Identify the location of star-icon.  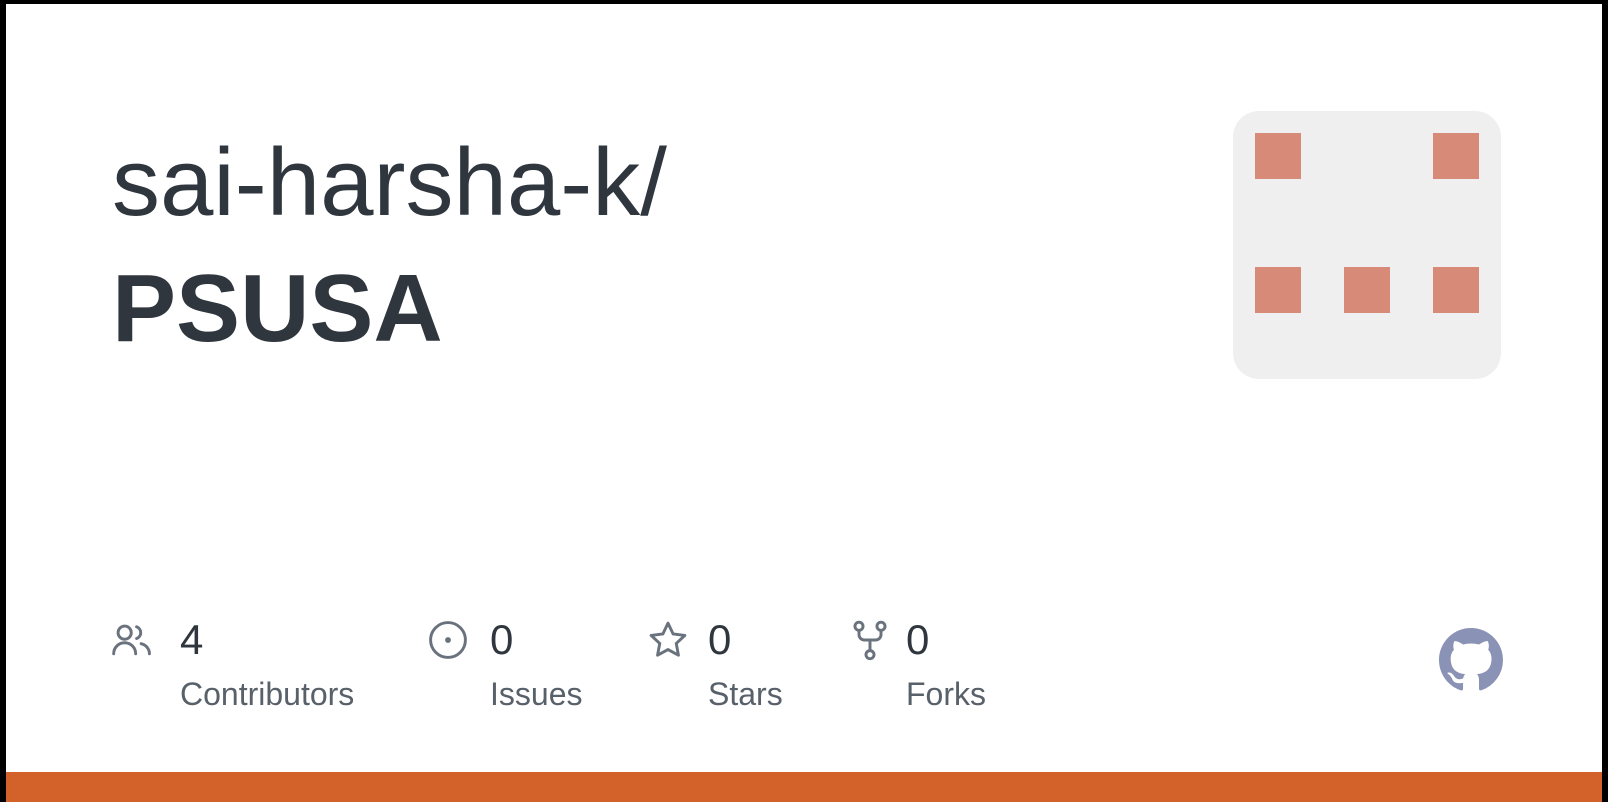
(668, 639).